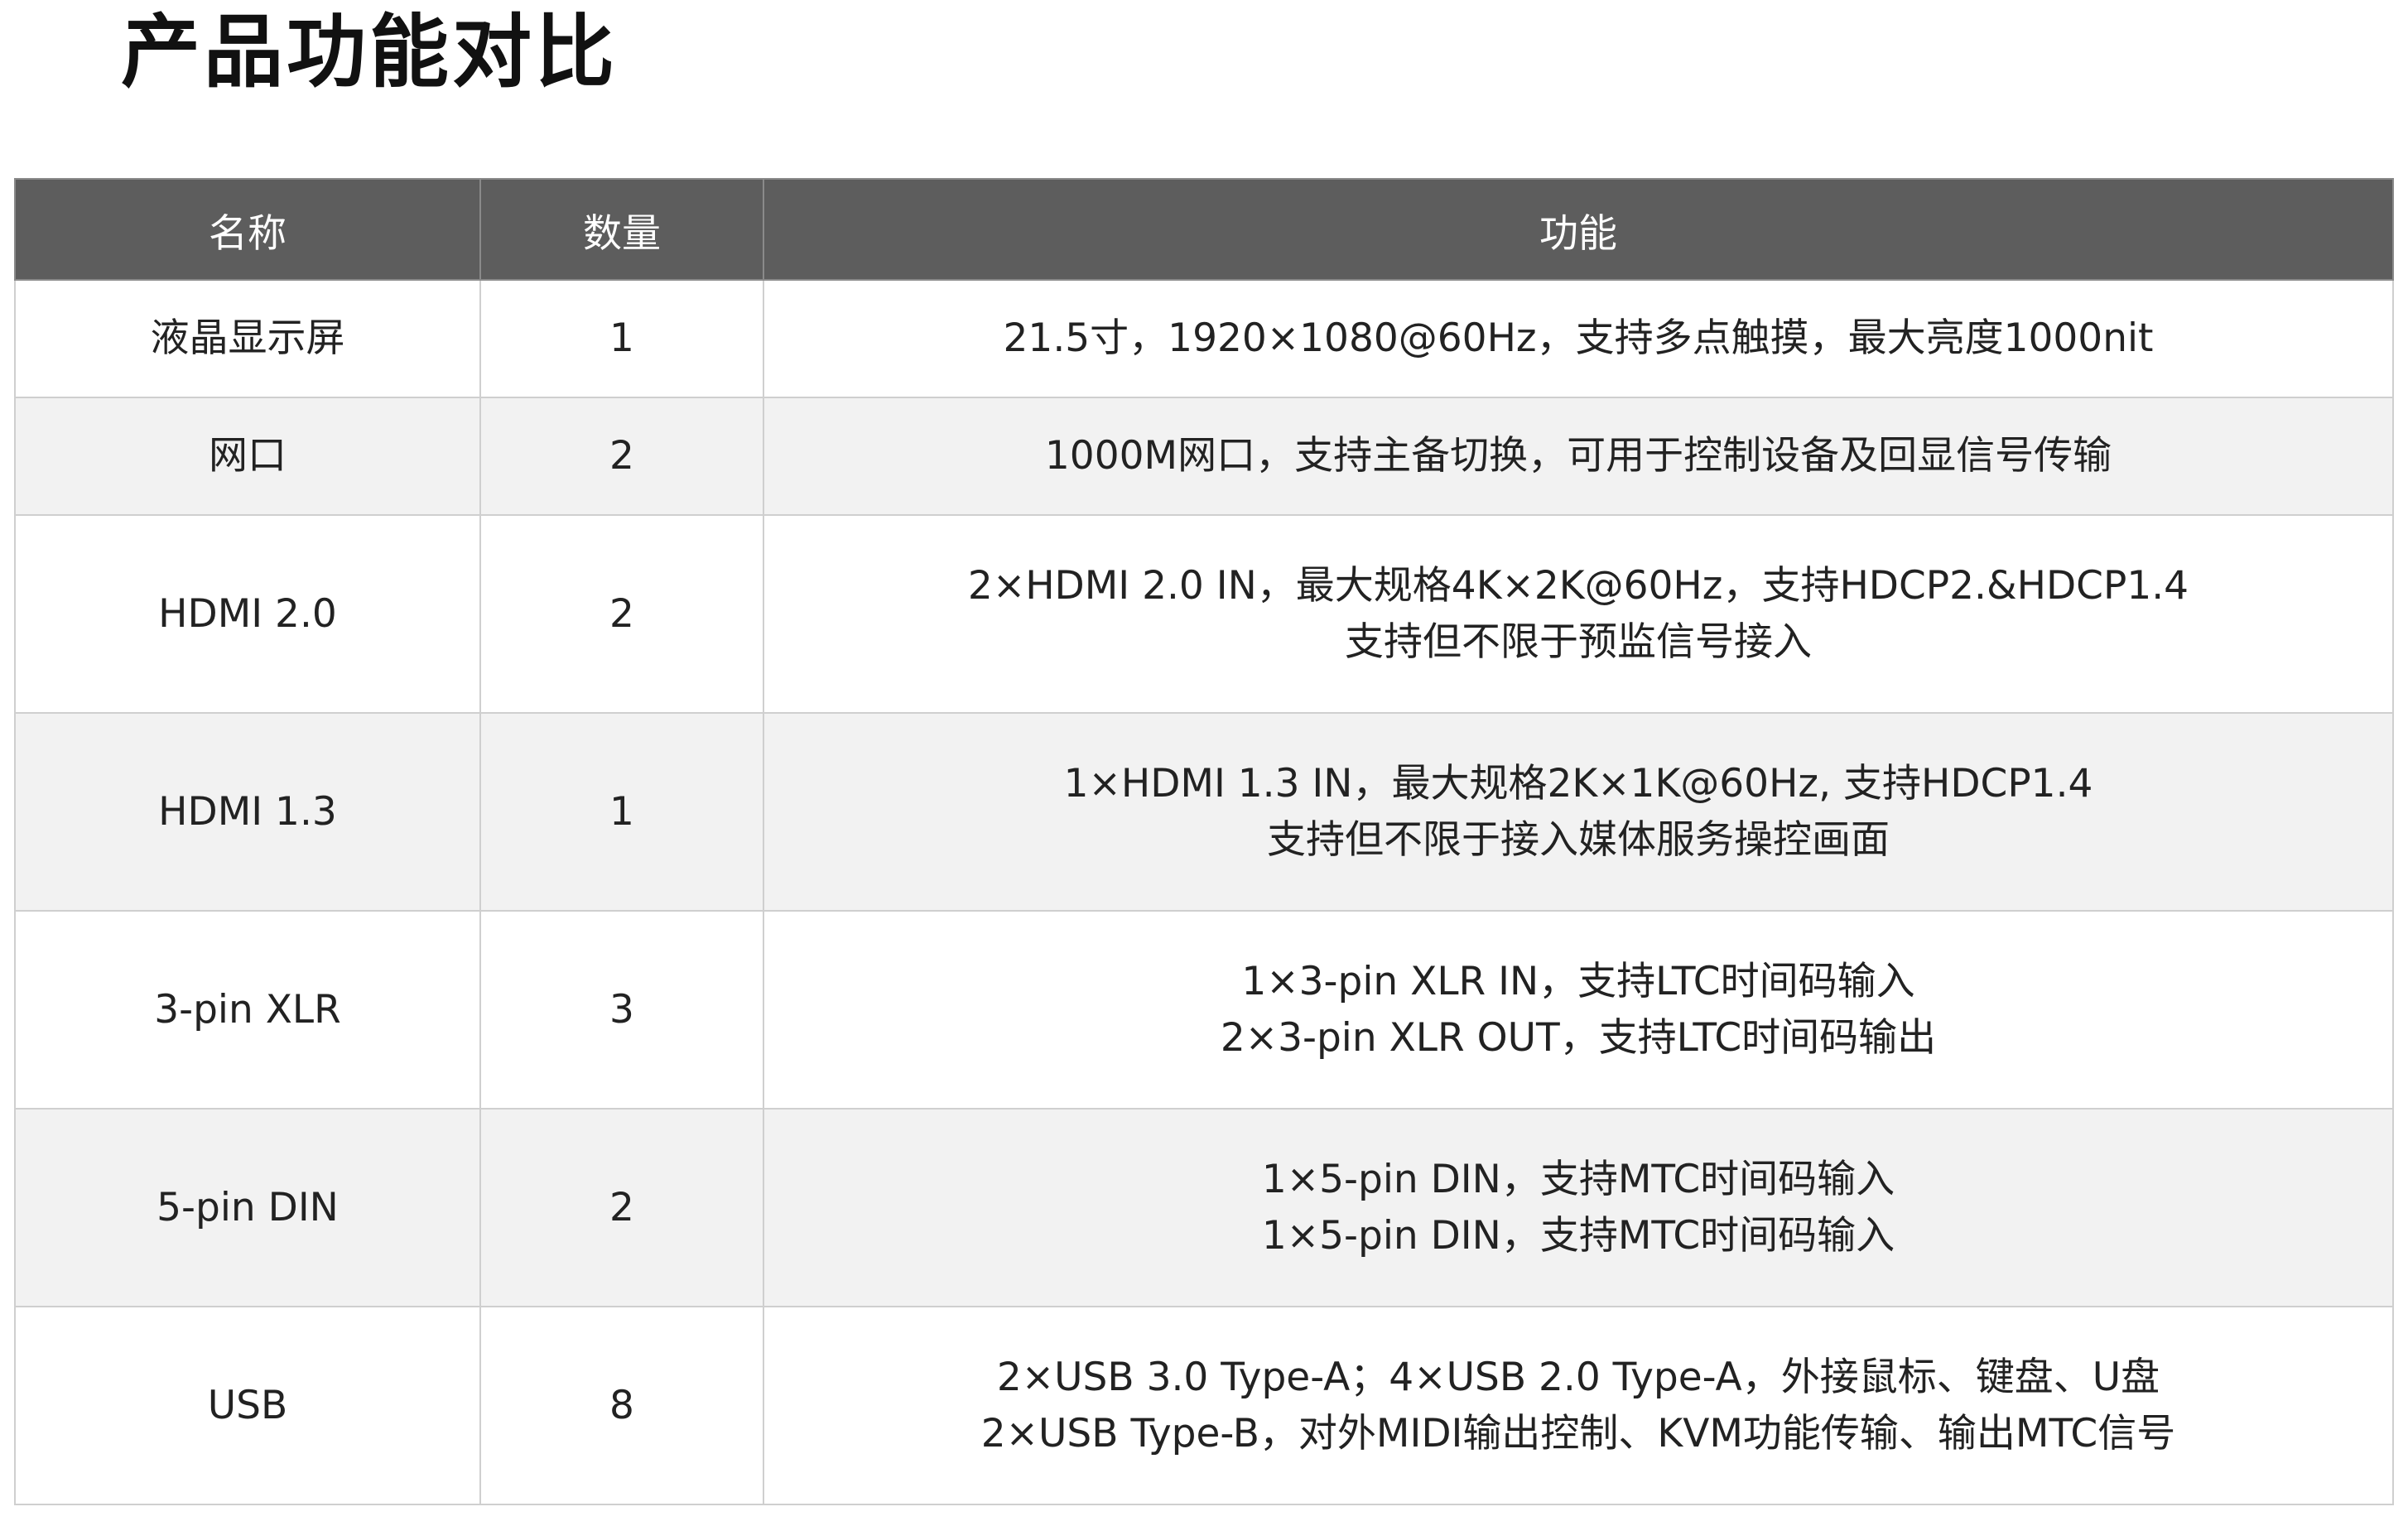 This screenshot has width=2408, height=1526. Describe the element at coordinates (248, 456) in the screenshot. I see `cell-name: 网口` at that location.